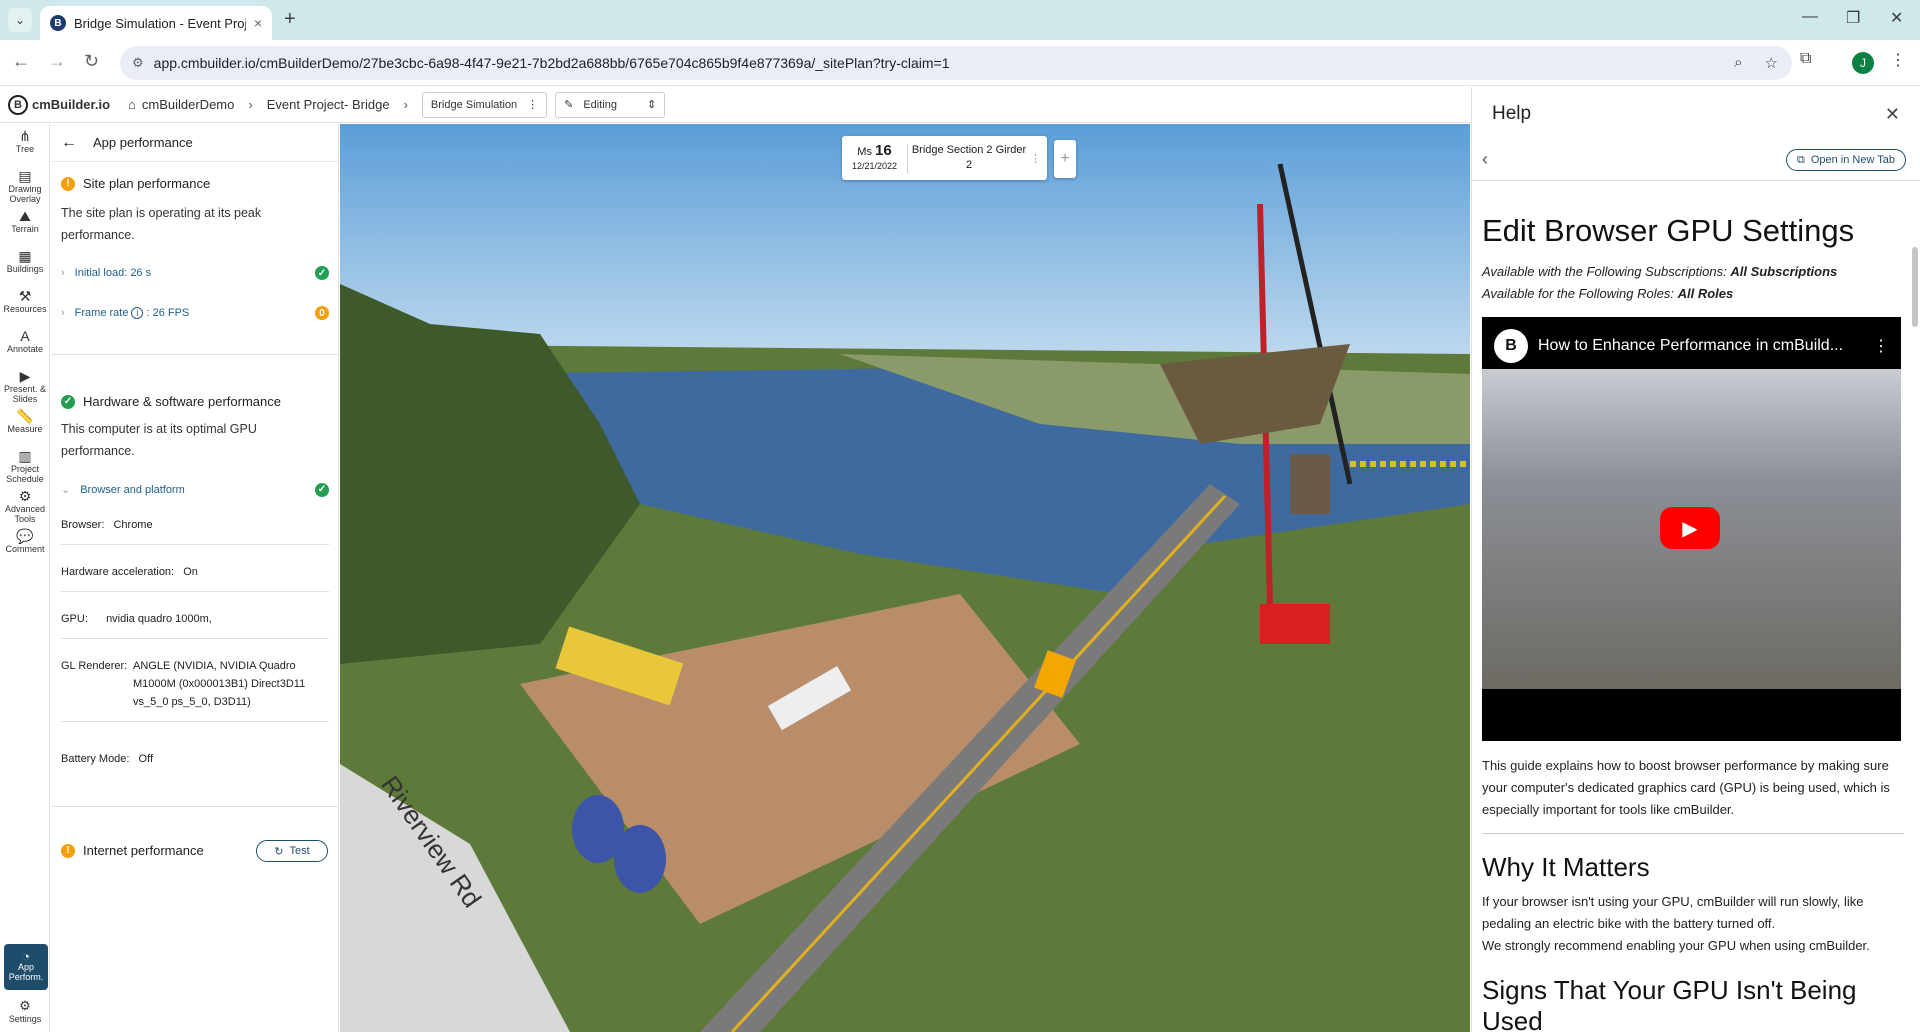 Image resolution: width=1920 pixels, height=1032 pixels. What do you see at coordinates (1696, 114) in the screenshot?
I see `help-header: Help ✕` at bounding box center [1696, 114].